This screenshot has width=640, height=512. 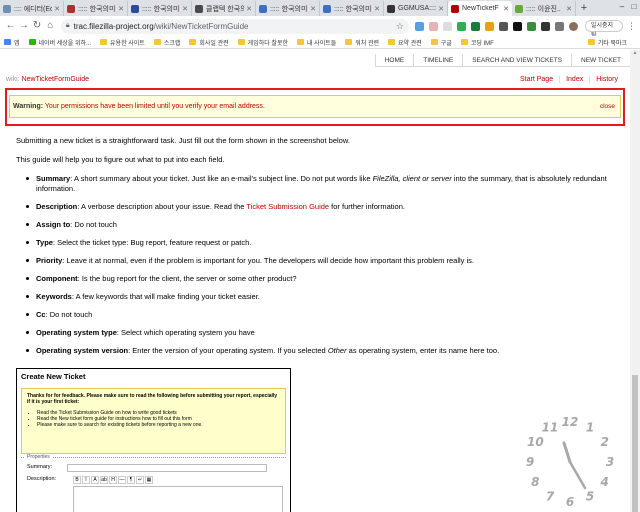 What do you see at coordinates (86, 480) in the screenshot?
I see `toolbar-button: I` at bounding box center [86, 480].